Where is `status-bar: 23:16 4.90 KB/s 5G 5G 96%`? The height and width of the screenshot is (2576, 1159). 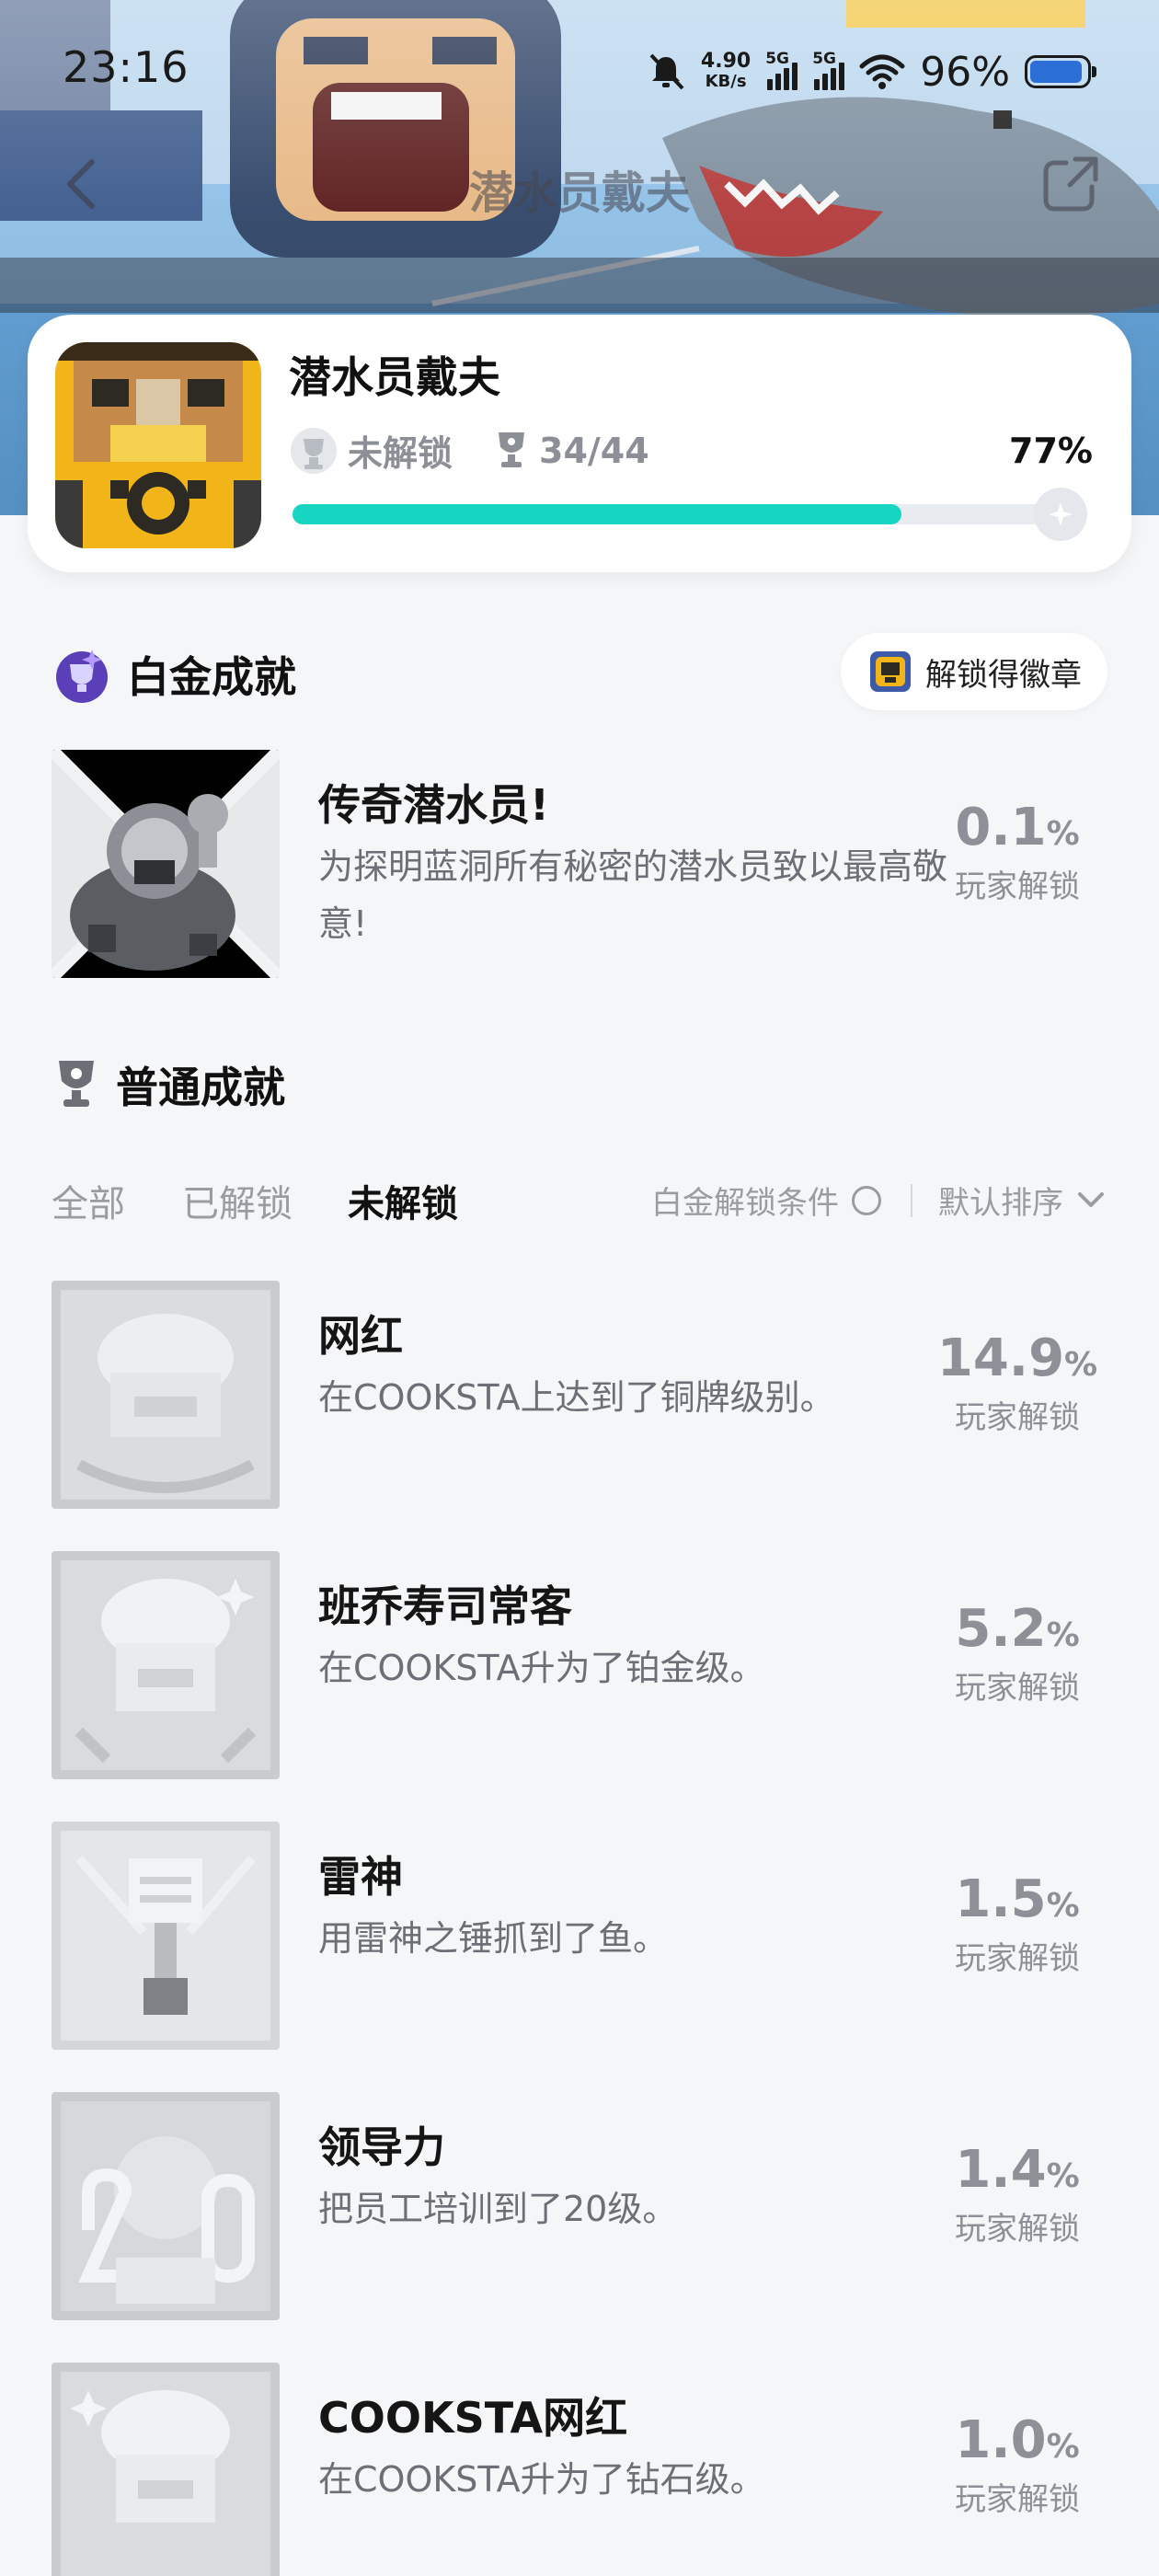
status-bar: 23:16 4.90 KB/s 5G 5G 96% is located at coordinates (579, 69).